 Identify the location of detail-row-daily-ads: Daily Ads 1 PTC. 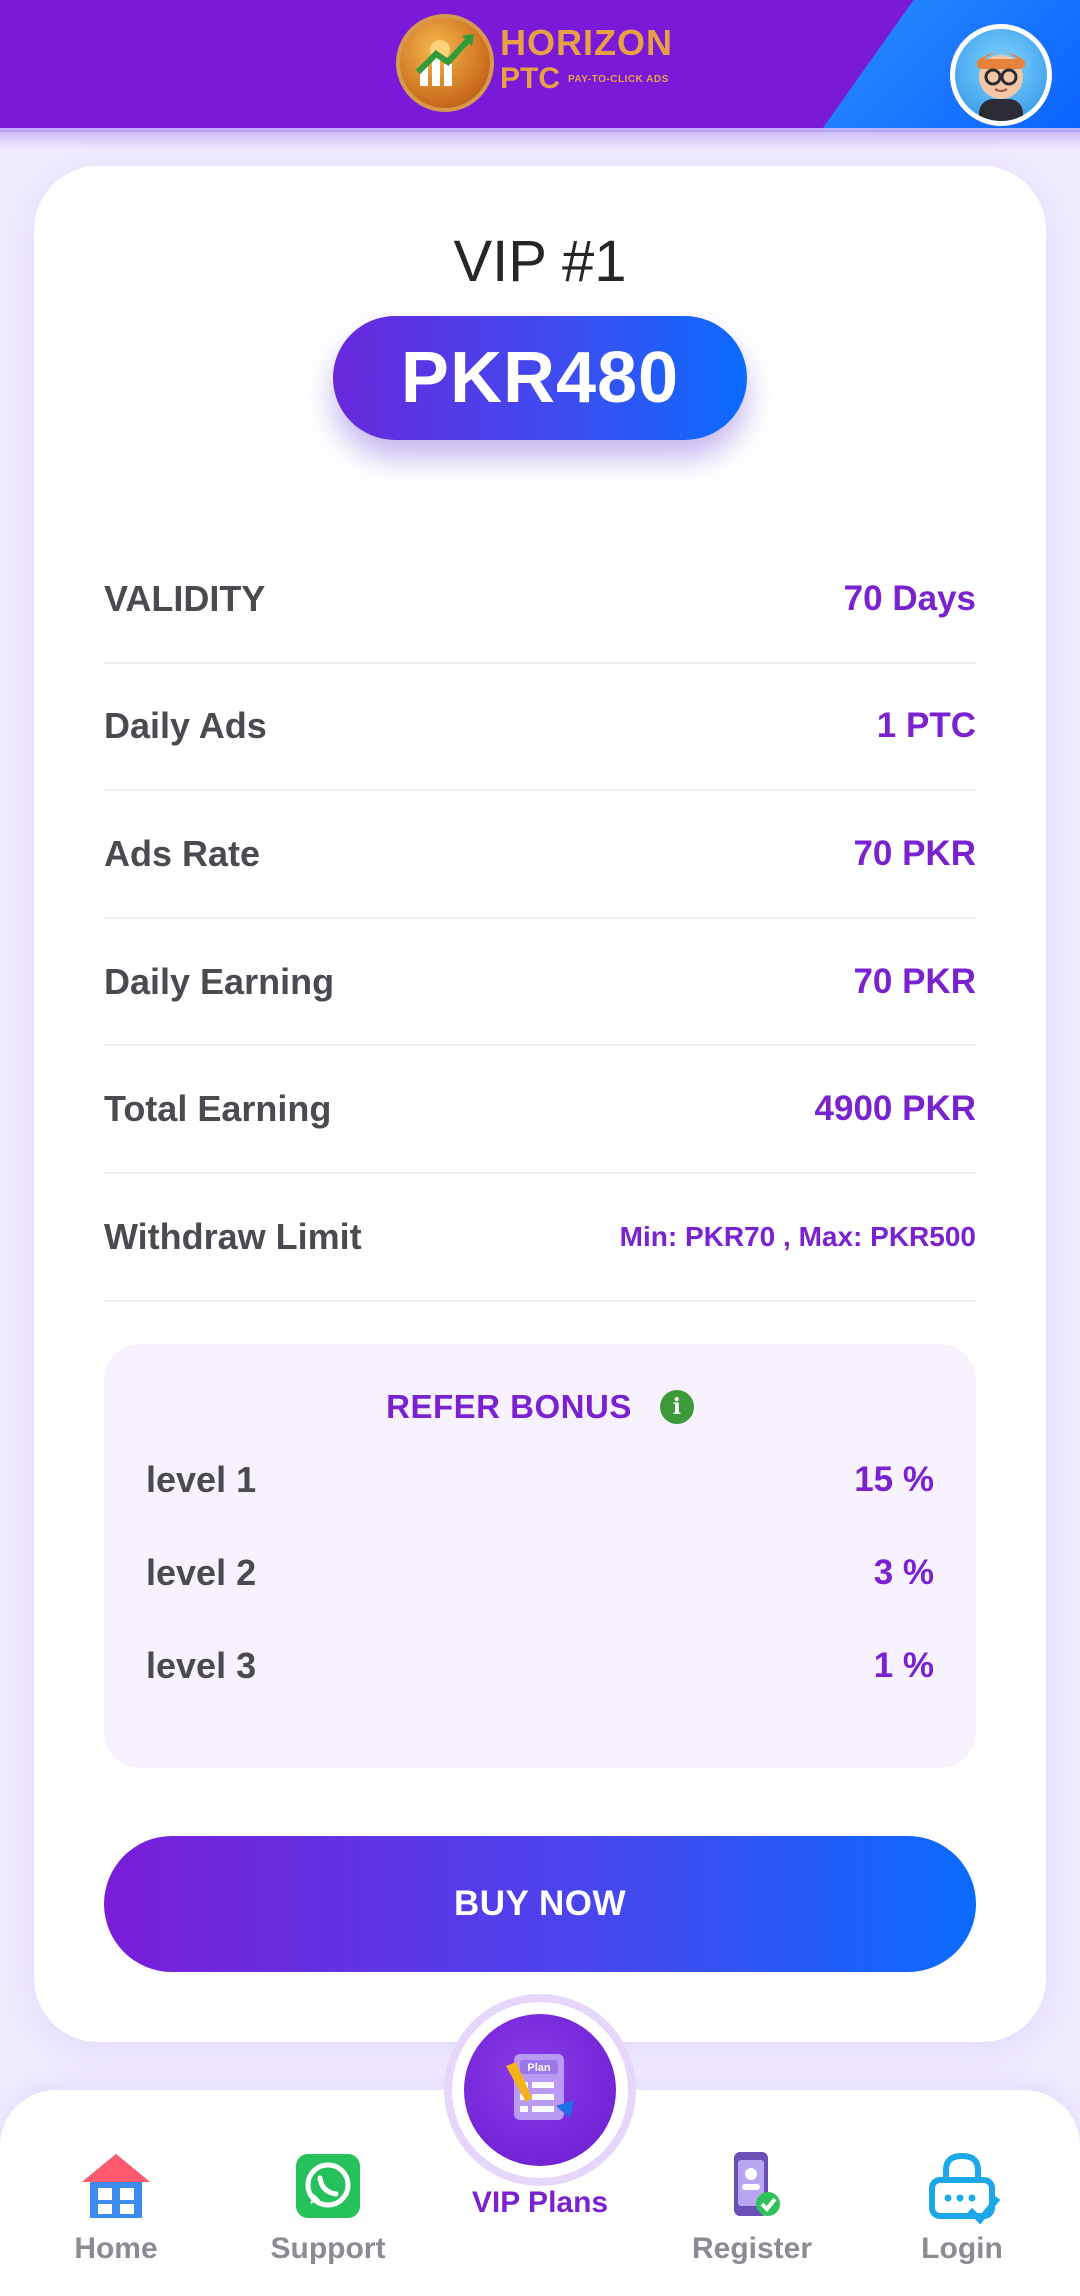
(540, 728).